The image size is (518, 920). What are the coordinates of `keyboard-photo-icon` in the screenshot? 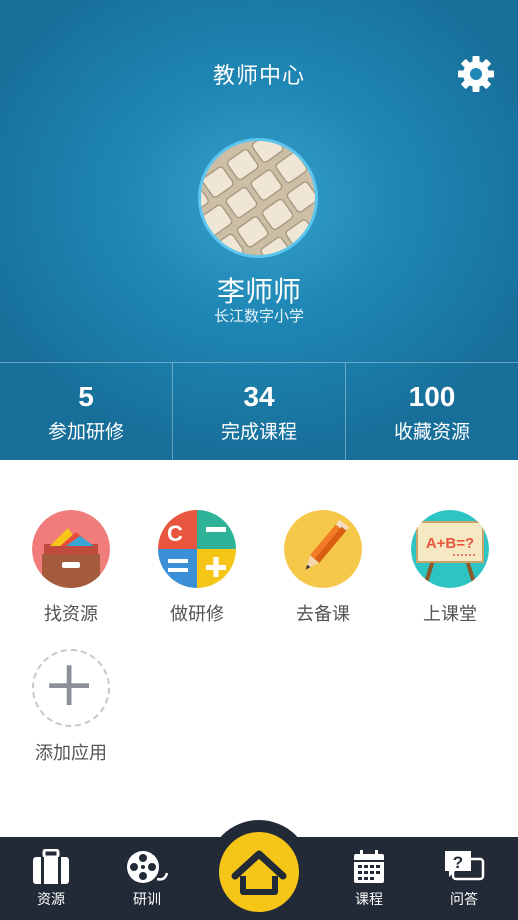 It's located at (258, 198).